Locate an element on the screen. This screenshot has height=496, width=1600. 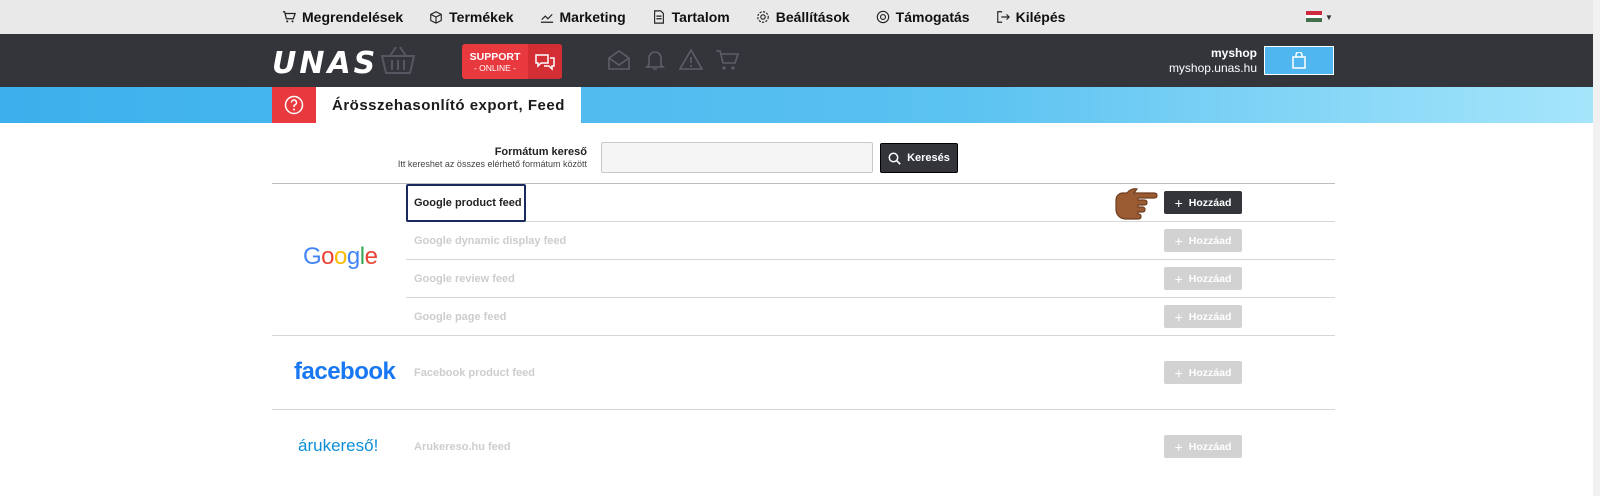
feed-google-dynamic-display: Google dynamic display feed is located at coordinates (490, 241).